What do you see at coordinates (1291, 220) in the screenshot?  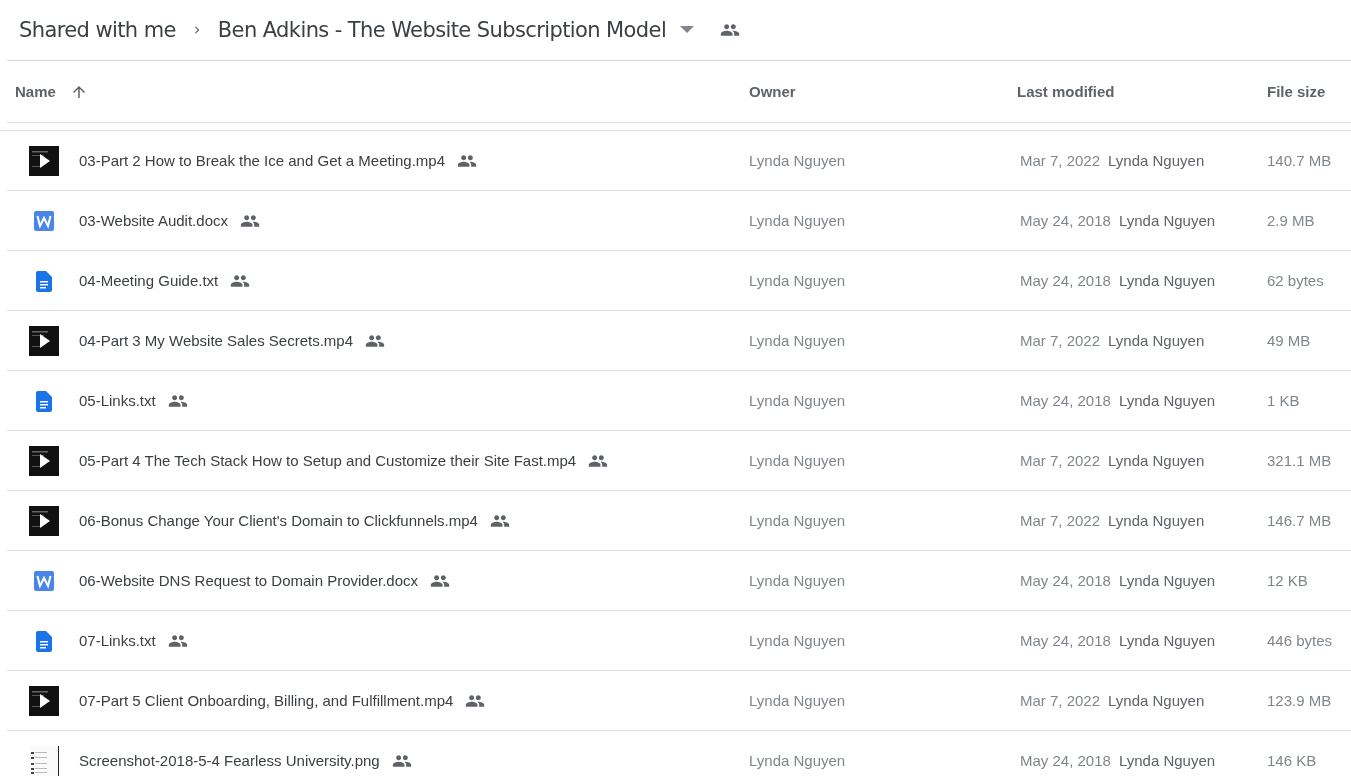 I see `file-size: 2.9 MB` at bounding box center [1291, 220].